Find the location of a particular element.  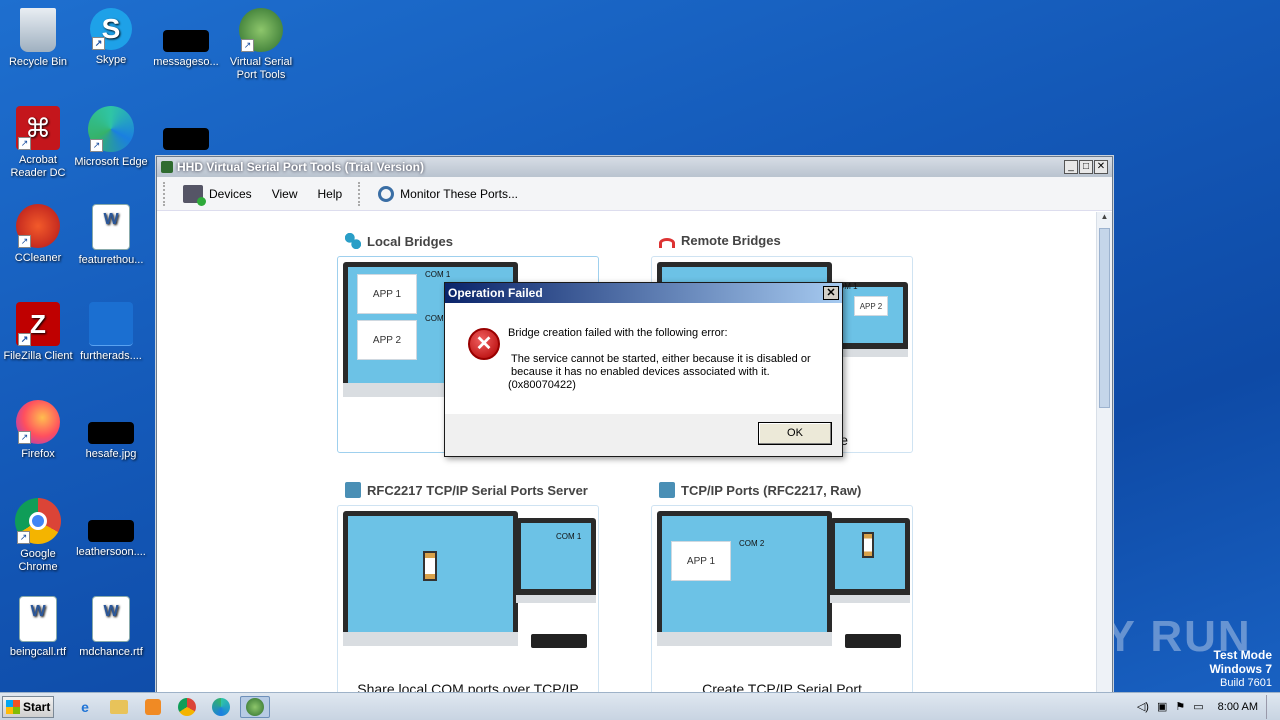

devices-icon is located at coordinates (194, 195).